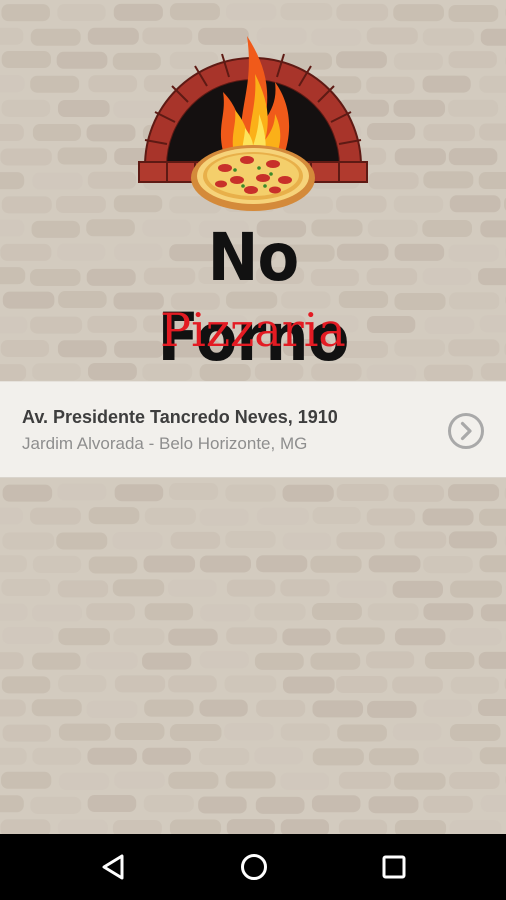  I want to click on recents-square-icon, so click(394, 867).